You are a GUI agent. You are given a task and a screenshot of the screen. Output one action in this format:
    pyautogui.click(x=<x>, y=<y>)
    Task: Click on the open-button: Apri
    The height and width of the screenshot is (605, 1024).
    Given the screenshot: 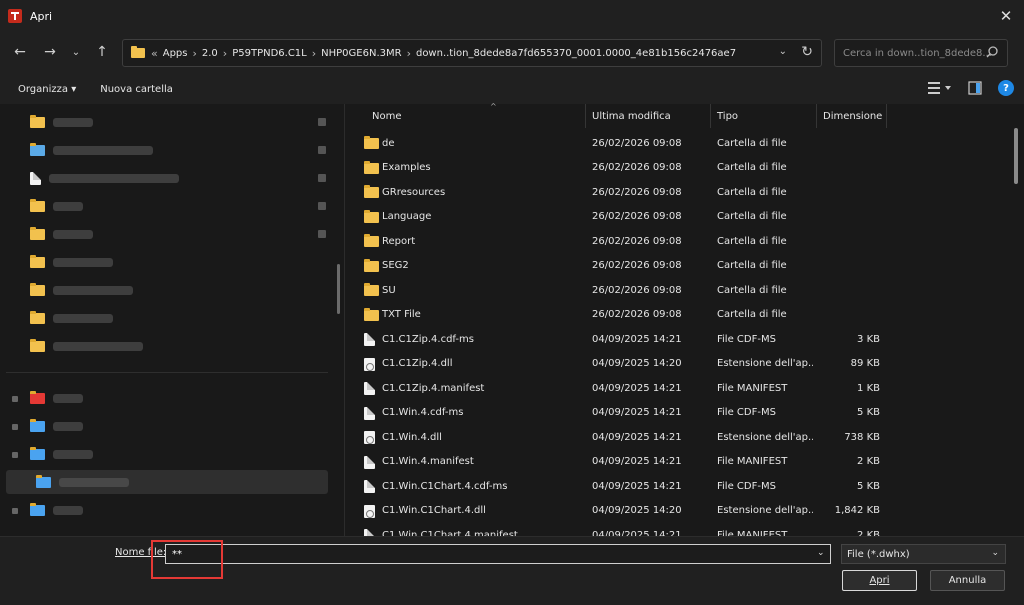 What is the action you would take?
    pyautogui.click(x=879, y=580)
    